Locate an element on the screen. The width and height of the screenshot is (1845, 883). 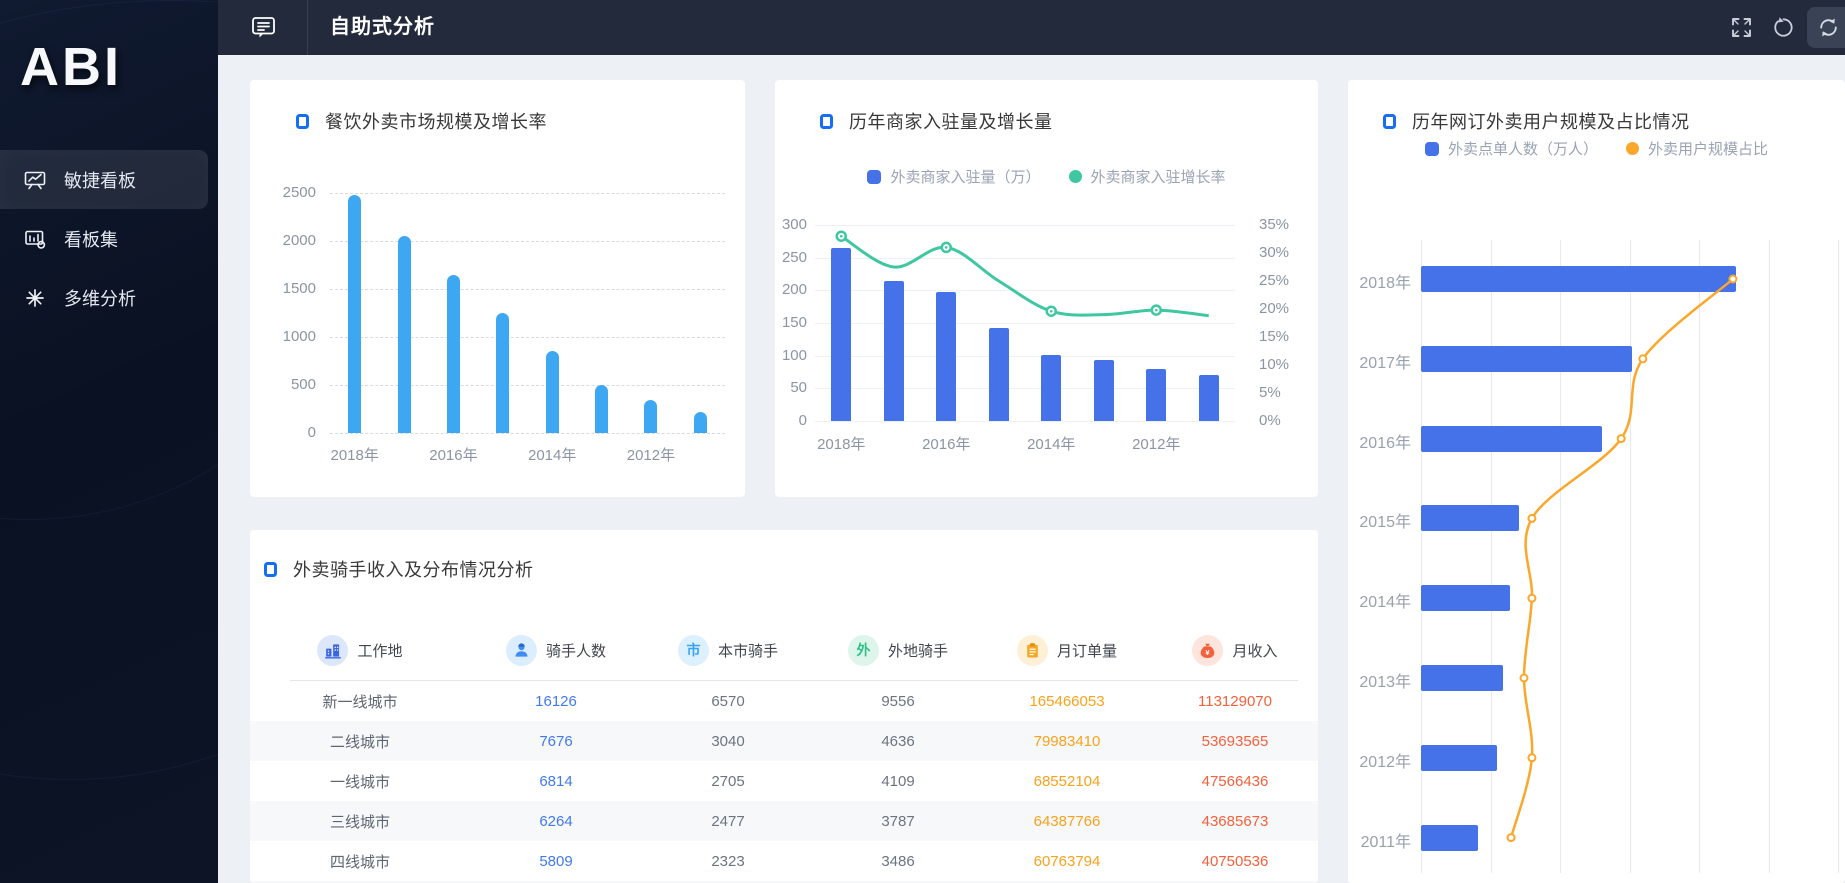
y-axis-tick-label: 2000 is located at coordinates (299, 240).